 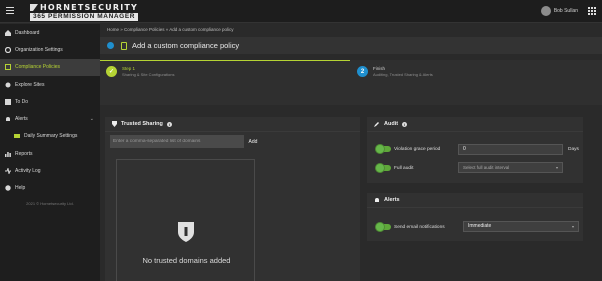 What do you see at coordinates (8, 32) in the screenshot?
I see `home-icon` at bounding box center [8, 32].